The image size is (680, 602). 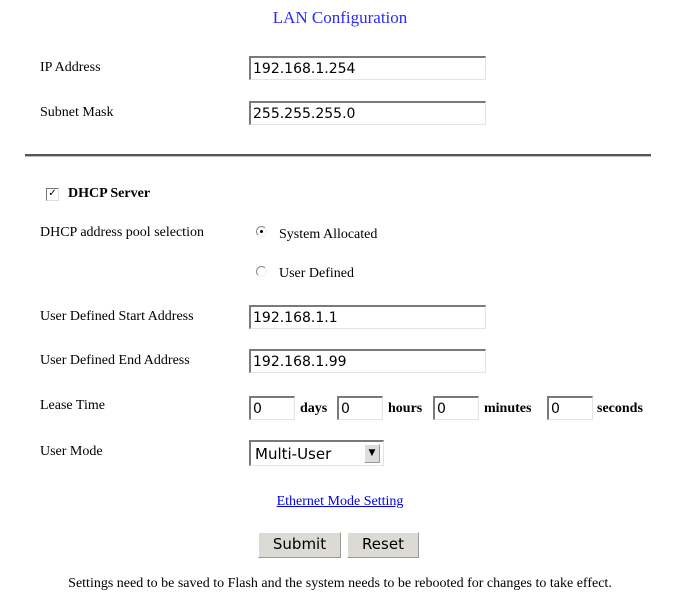 What do you see at coordinates (293, 454) in the screenshot?
I see `user-mode-value: Multi-User` at bounding box center [293, 454].